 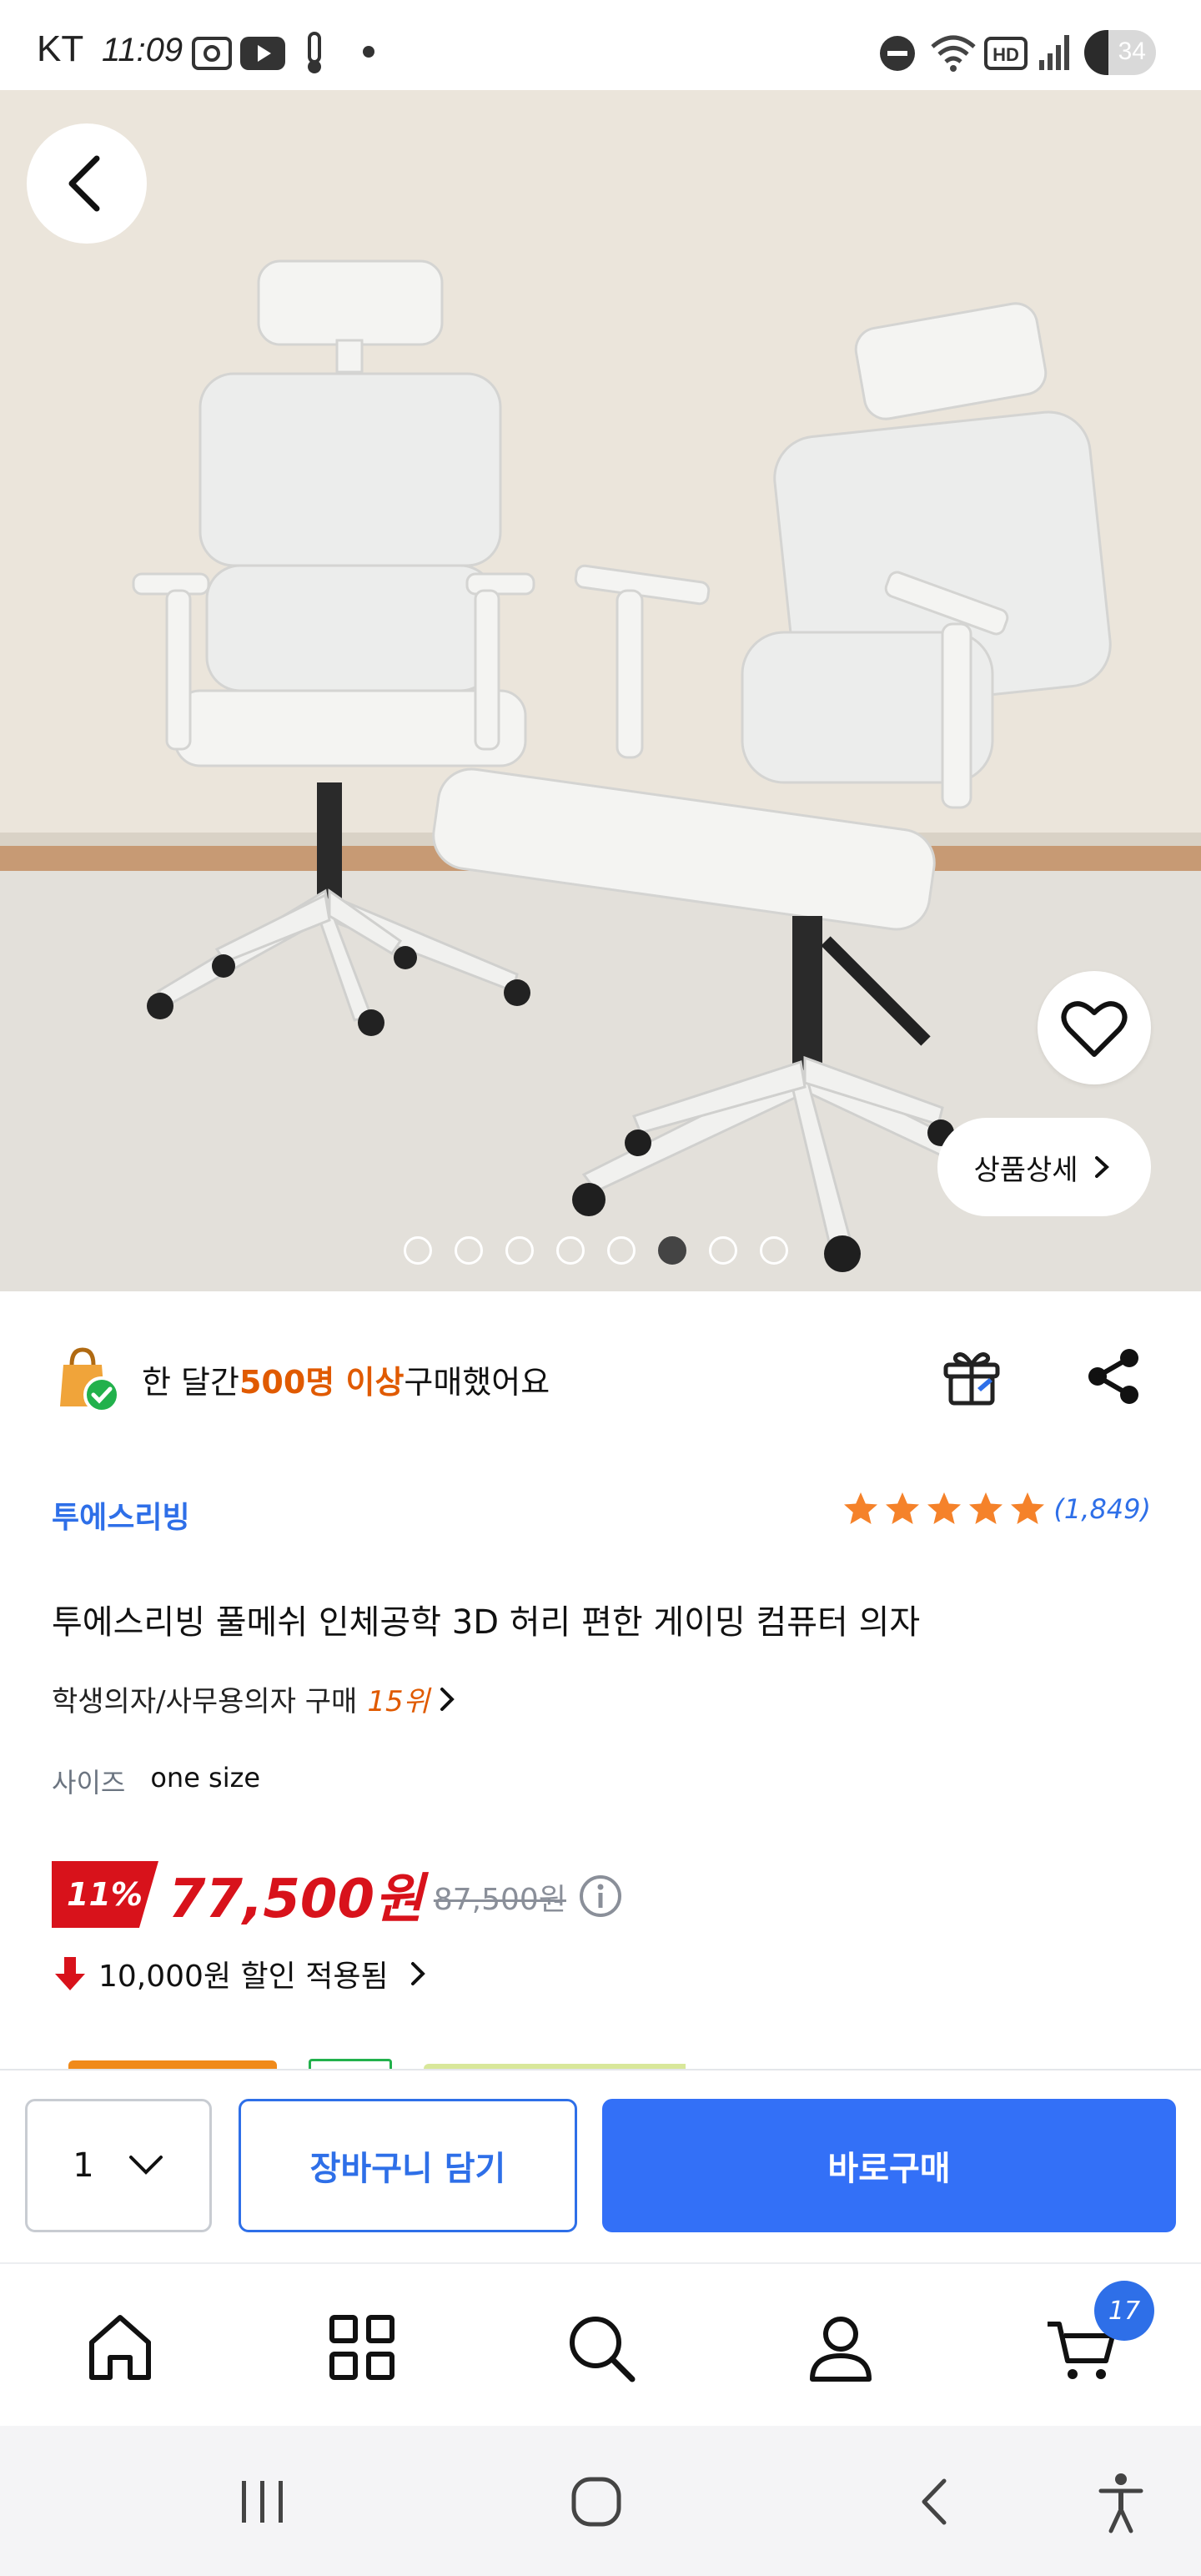 What do you see at coordinates (61, 48) in the screenshot?
I see `carrier-label: KT` at bounding box center [61, 48].